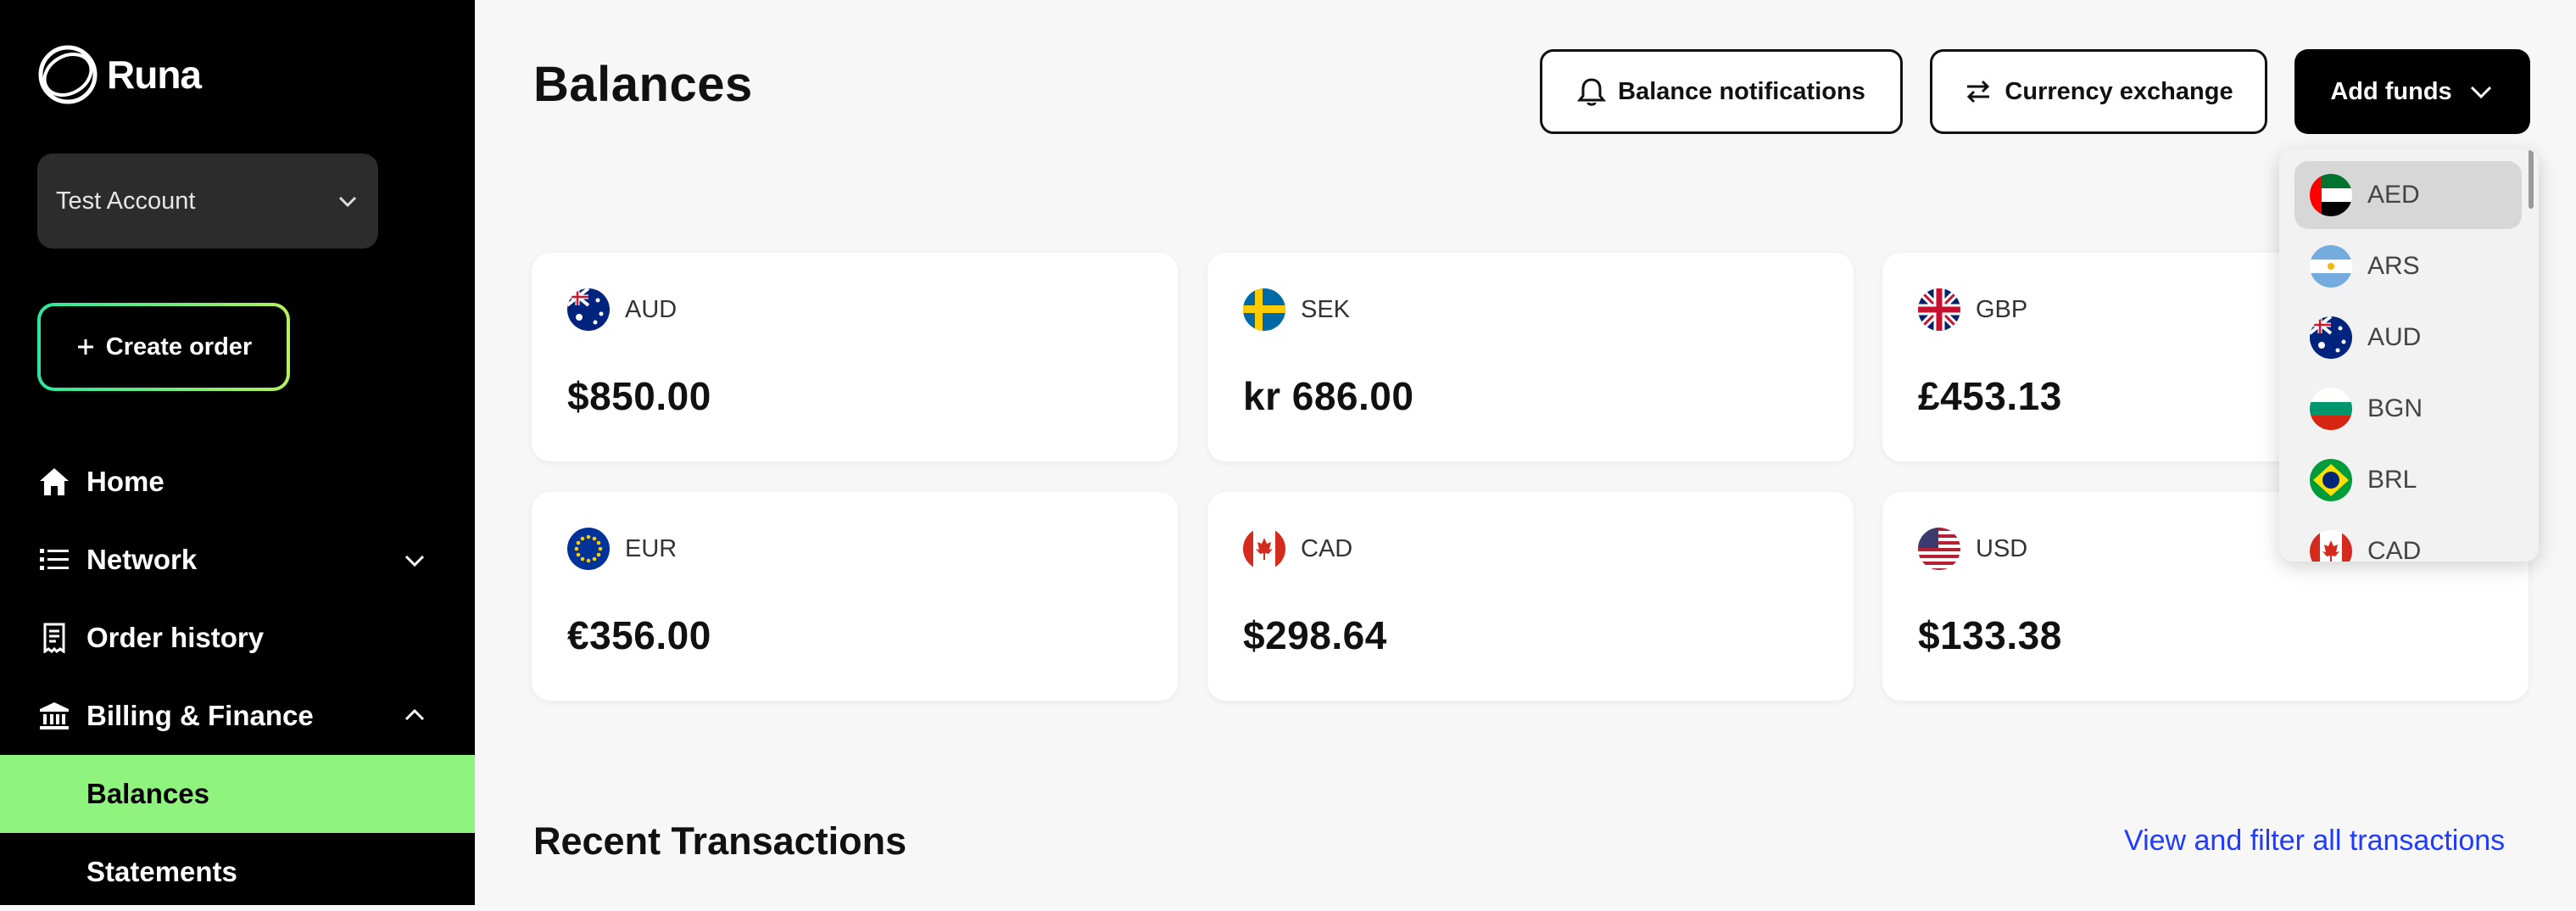 The image size is (2576, 911). I want to click on balance-amount: kr 686.00, so click(1328, 396).